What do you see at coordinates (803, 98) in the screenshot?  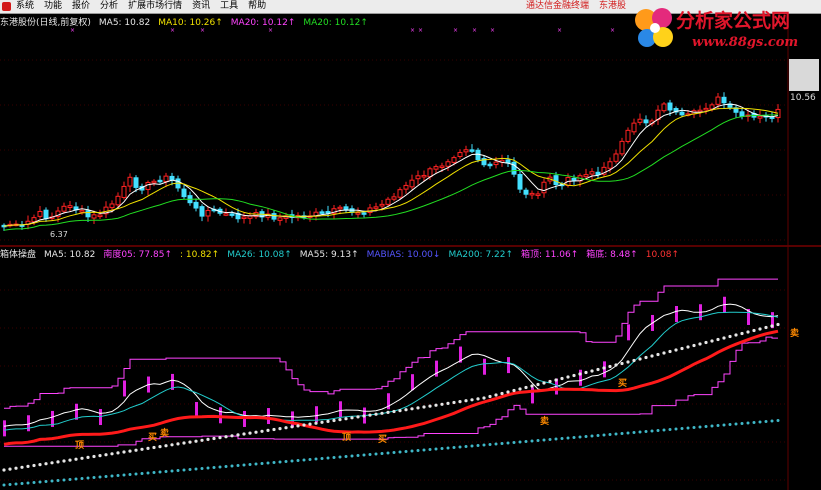 I see `price-label: 10.56` at bounding box center [803, 98].